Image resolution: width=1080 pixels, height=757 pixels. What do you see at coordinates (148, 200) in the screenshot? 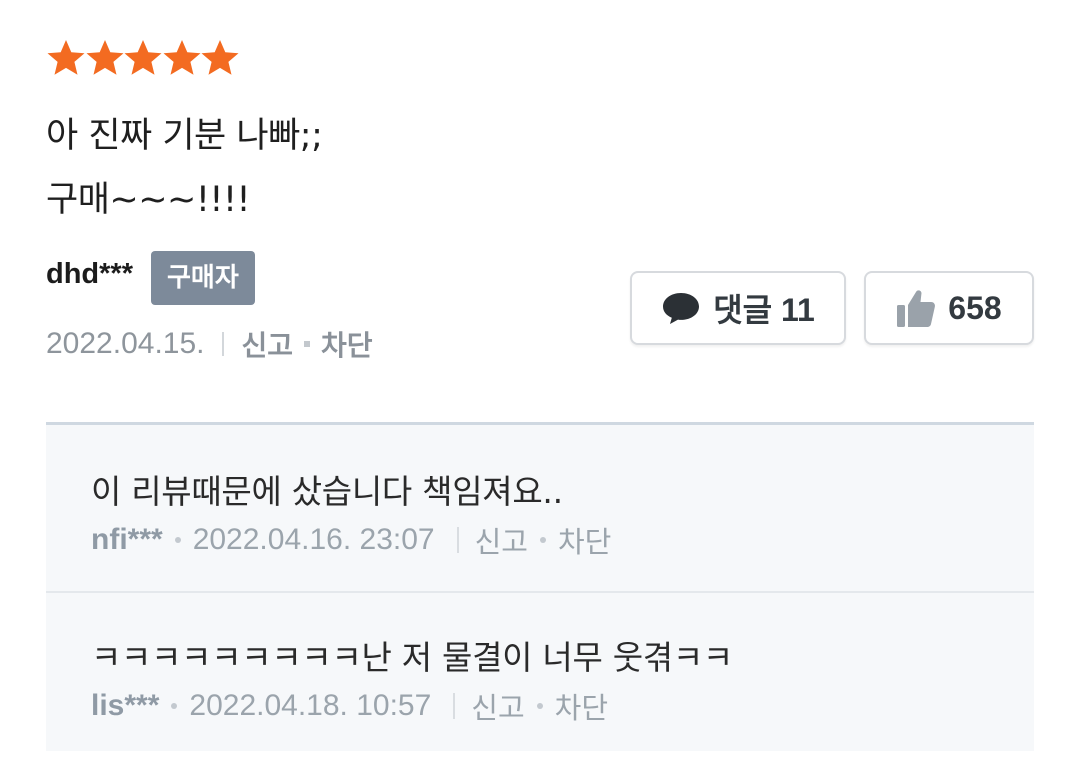
I see `review-line: 구매~~~!!!!` at bounding box center [148, 200].